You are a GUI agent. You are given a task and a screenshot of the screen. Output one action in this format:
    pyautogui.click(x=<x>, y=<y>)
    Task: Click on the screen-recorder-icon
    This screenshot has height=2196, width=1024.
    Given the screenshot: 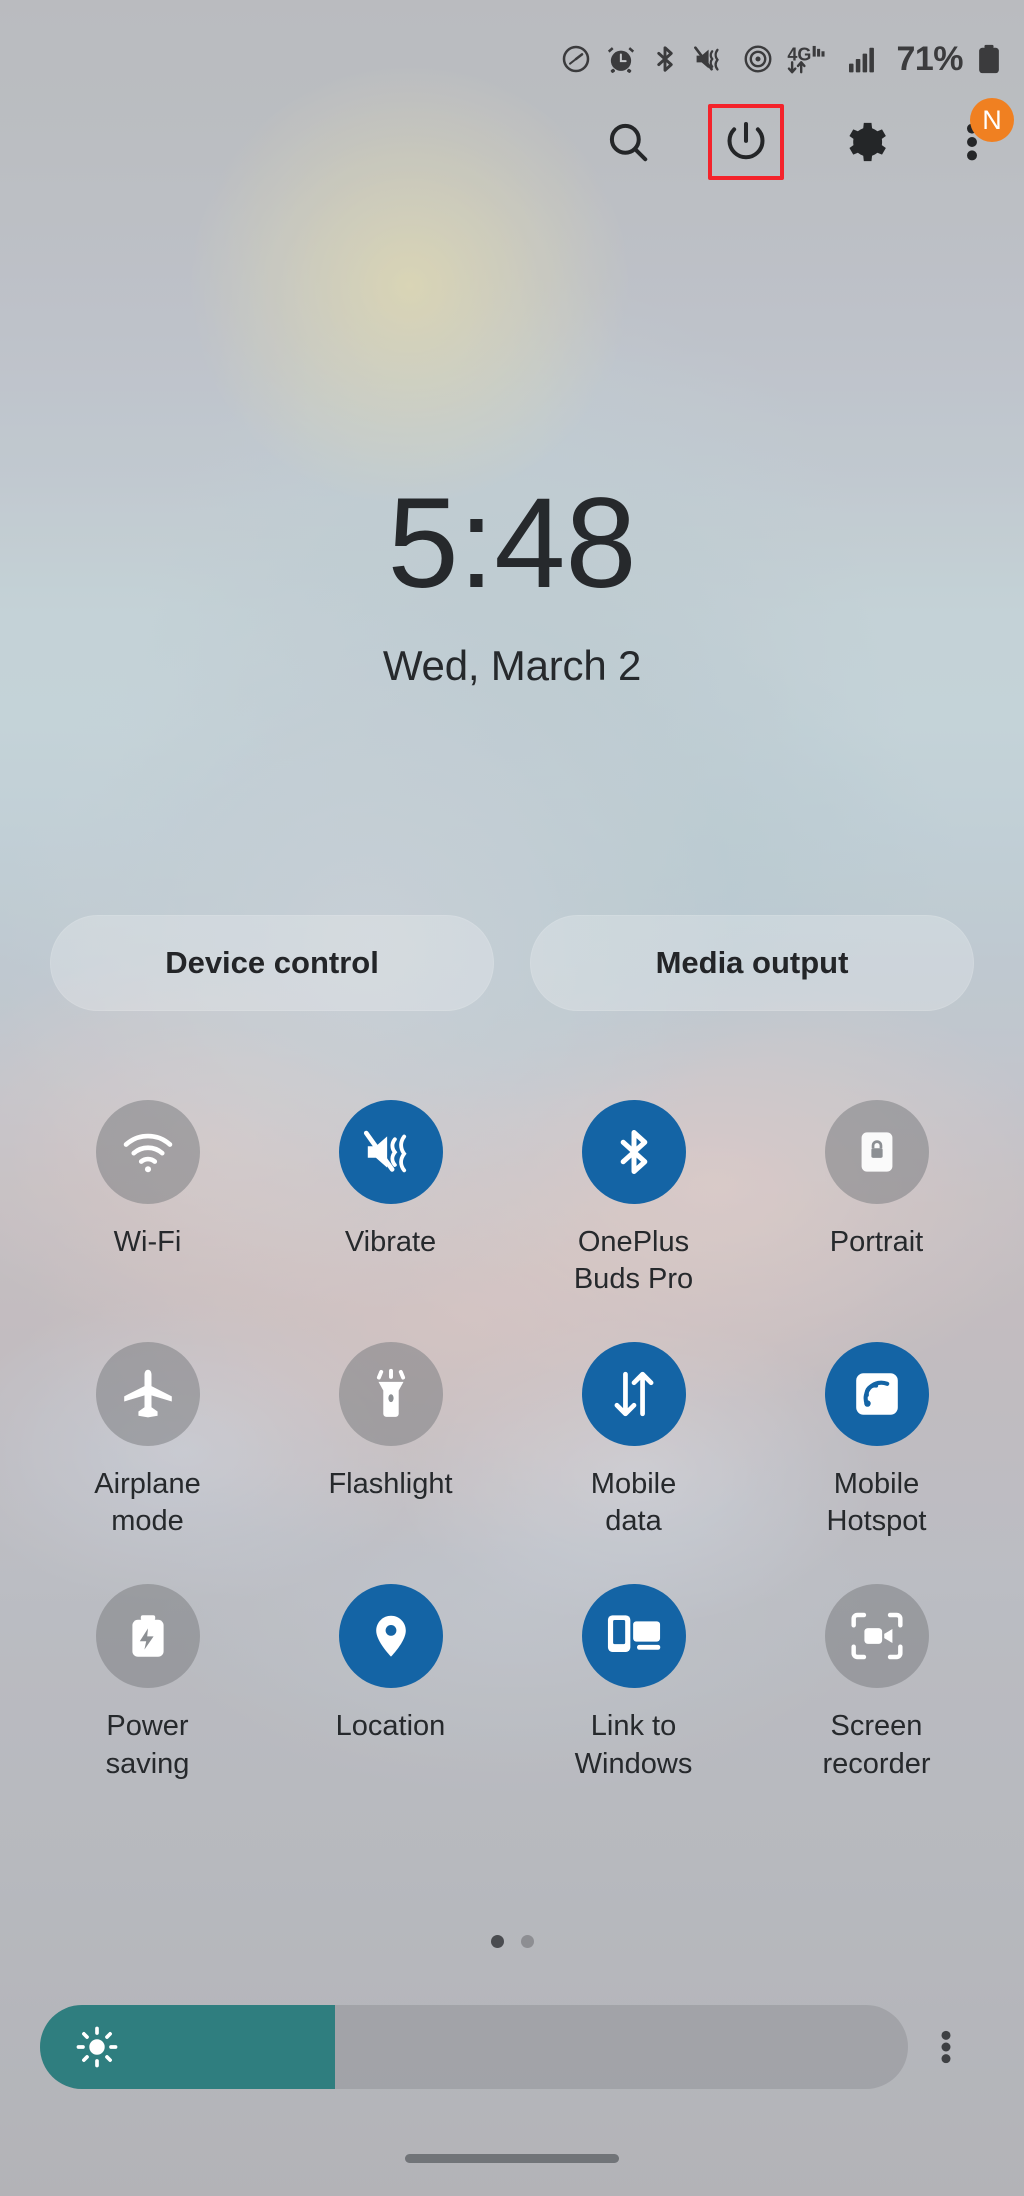 What is the action you would take?
    pyautogui.click(x=876, y=1636)
    